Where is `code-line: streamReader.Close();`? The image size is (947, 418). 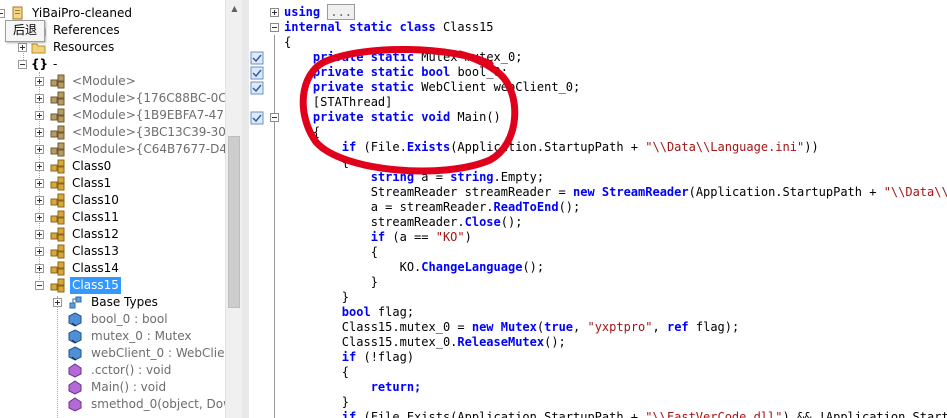
code-line: streamReader.Close(); is located at coordinates (446, 222).